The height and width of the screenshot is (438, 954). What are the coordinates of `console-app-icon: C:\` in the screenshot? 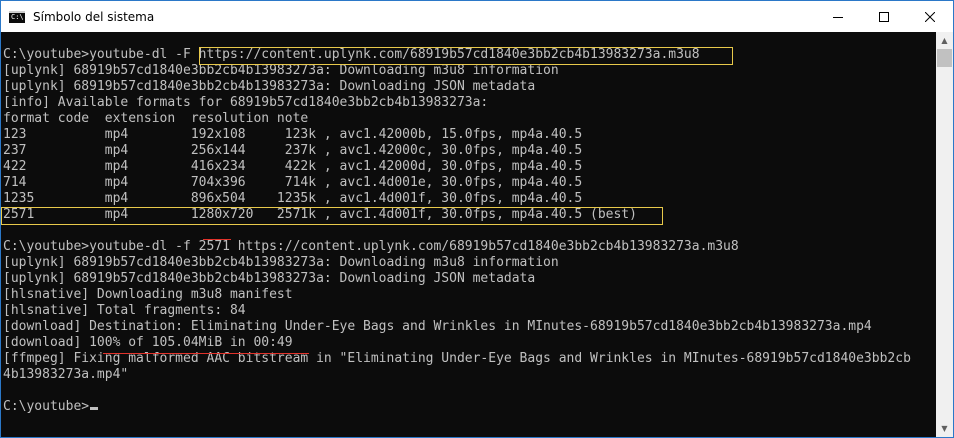 It's located at (17, 16).